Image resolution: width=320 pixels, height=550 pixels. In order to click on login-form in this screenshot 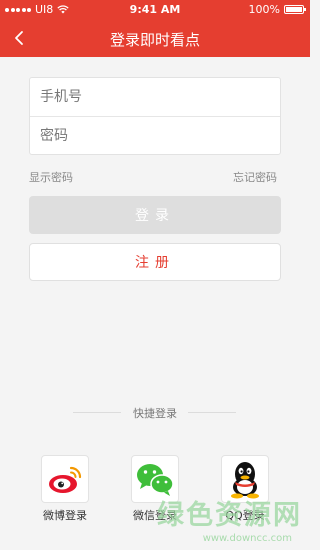, I will do `click(155, 116)`.